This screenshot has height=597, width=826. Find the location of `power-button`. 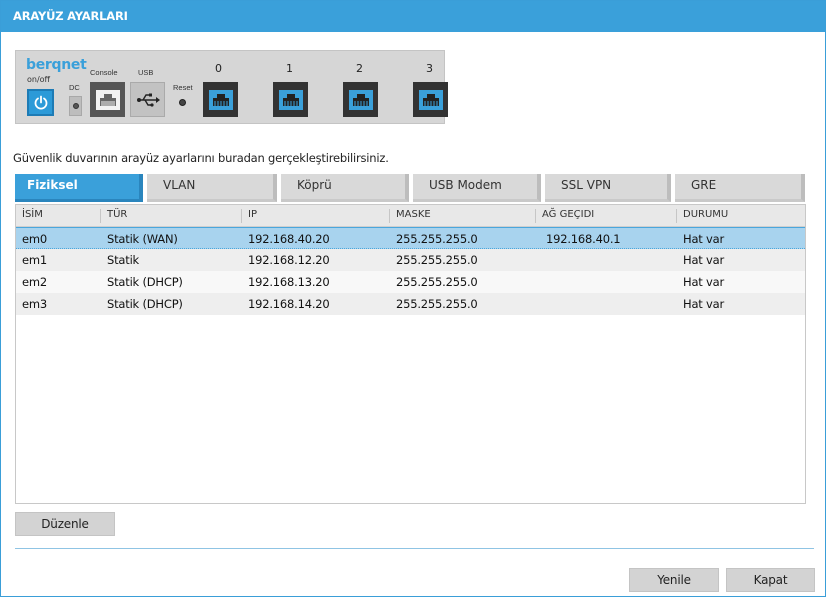

power-button is located at coordinates (40, 102).